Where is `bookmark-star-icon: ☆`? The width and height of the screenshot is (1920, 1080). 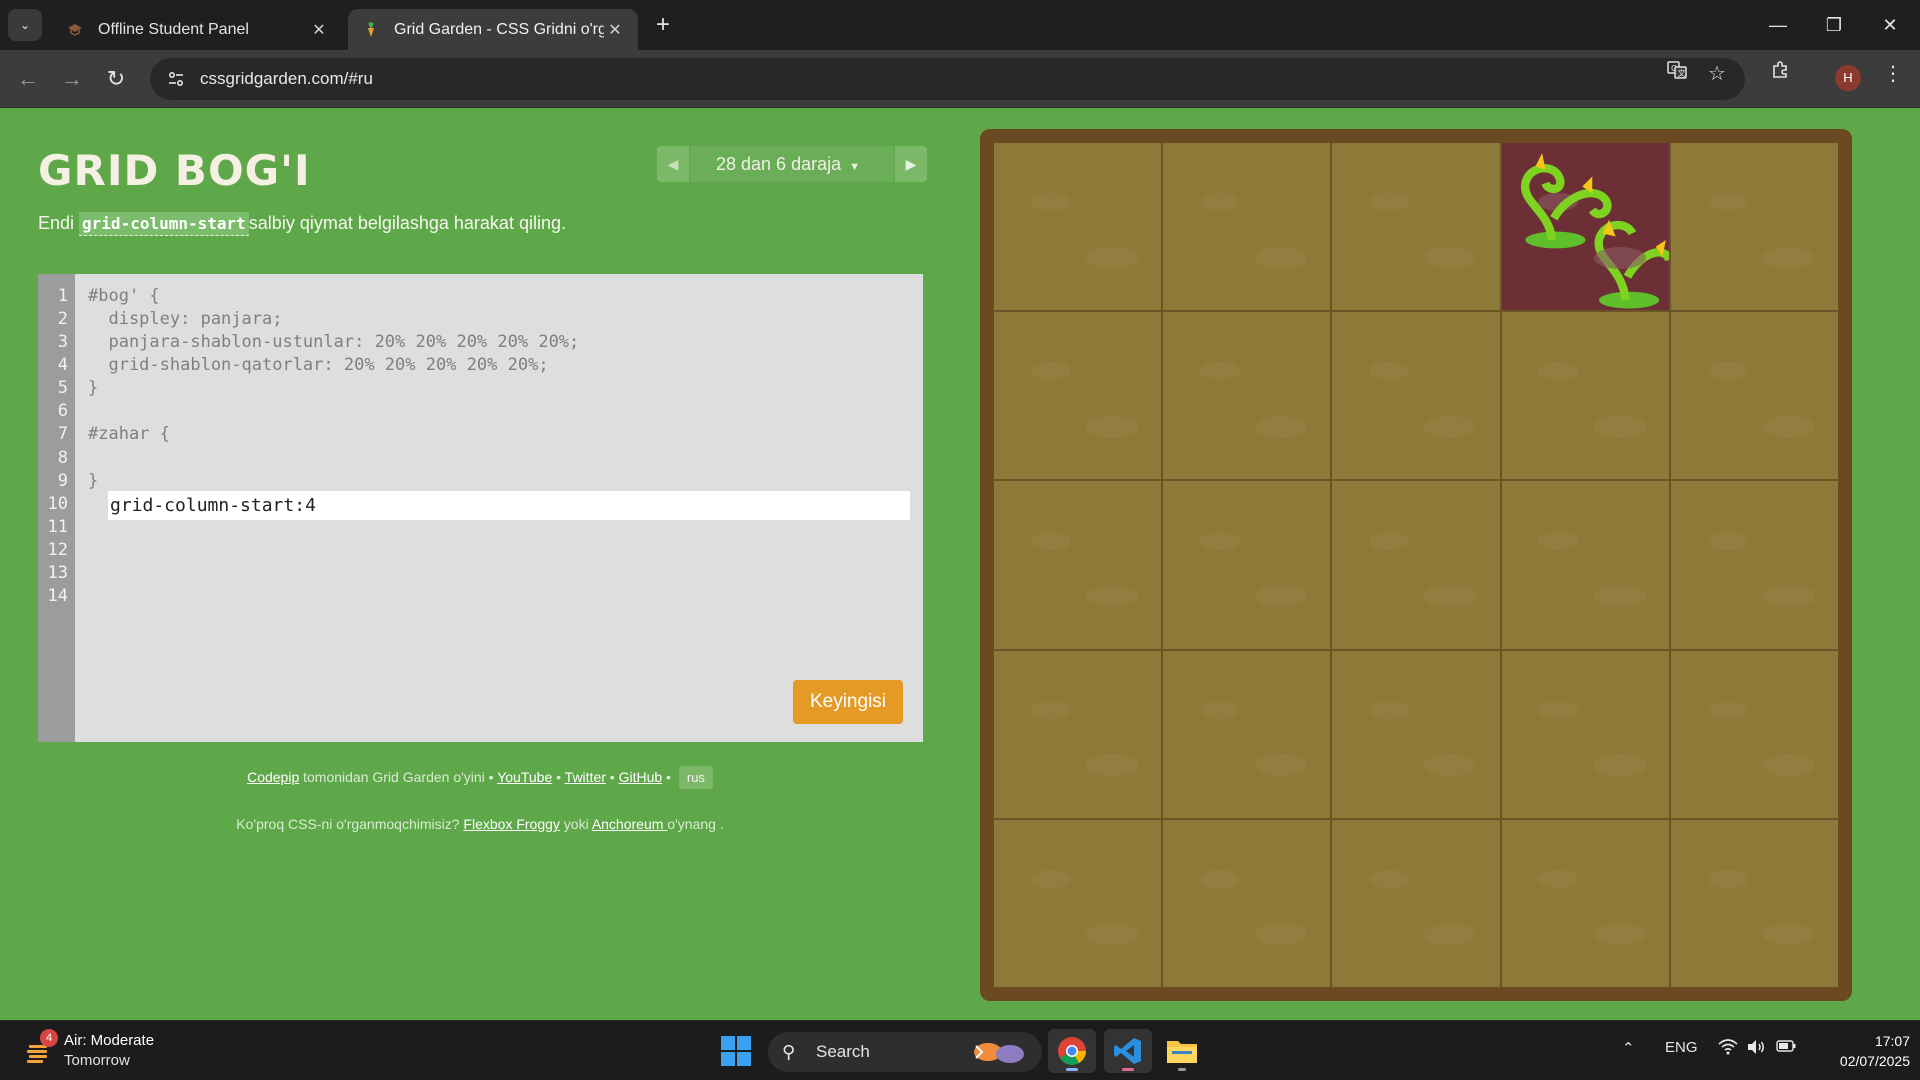
bookmark-star-icon: ☆ is located at coordinates (1717, 74).